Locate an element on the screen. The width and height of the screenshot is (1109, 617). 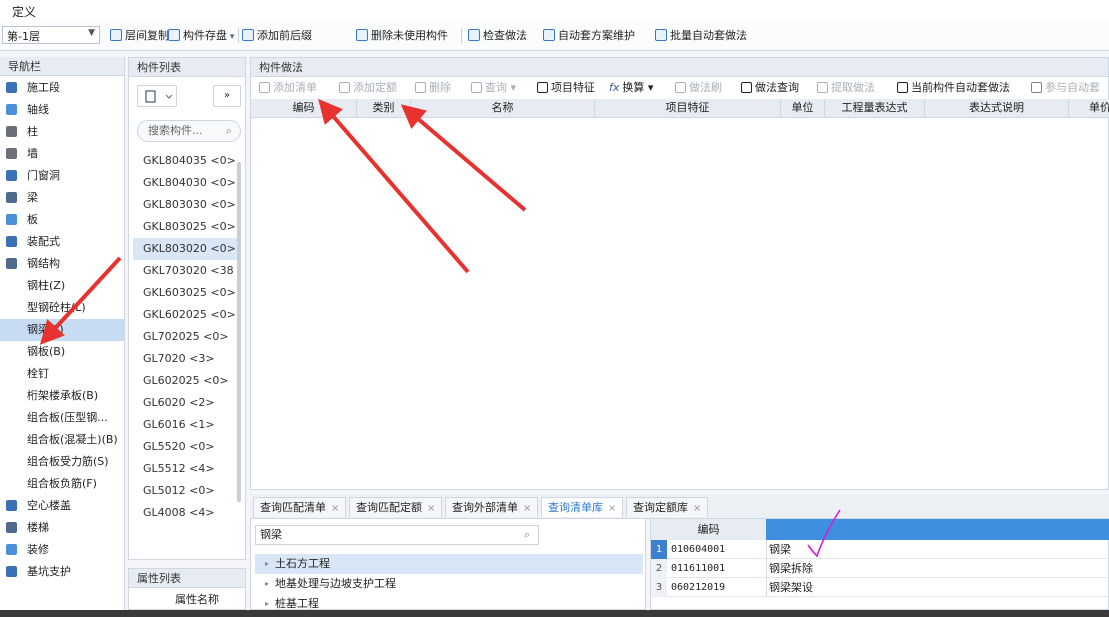
arrow-to-add-quota is located at coordinates (463, 158).